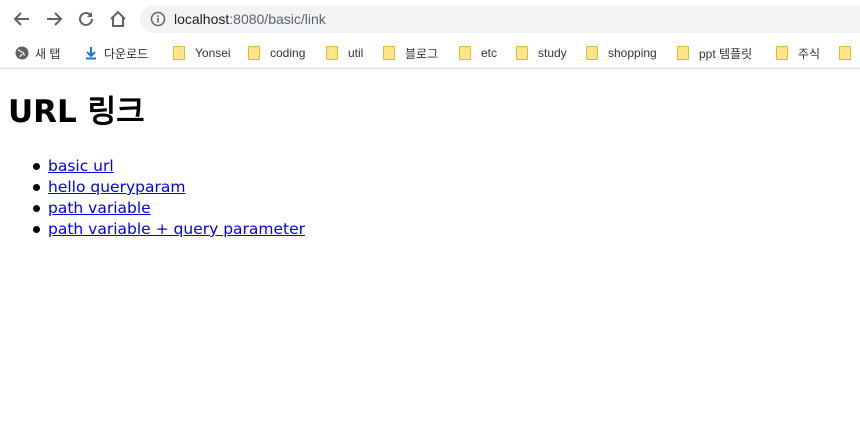 The width and height of the screenshot is (860, 448). I want to click on bookmark-folder-stocks: 주식, so click(798, 53).